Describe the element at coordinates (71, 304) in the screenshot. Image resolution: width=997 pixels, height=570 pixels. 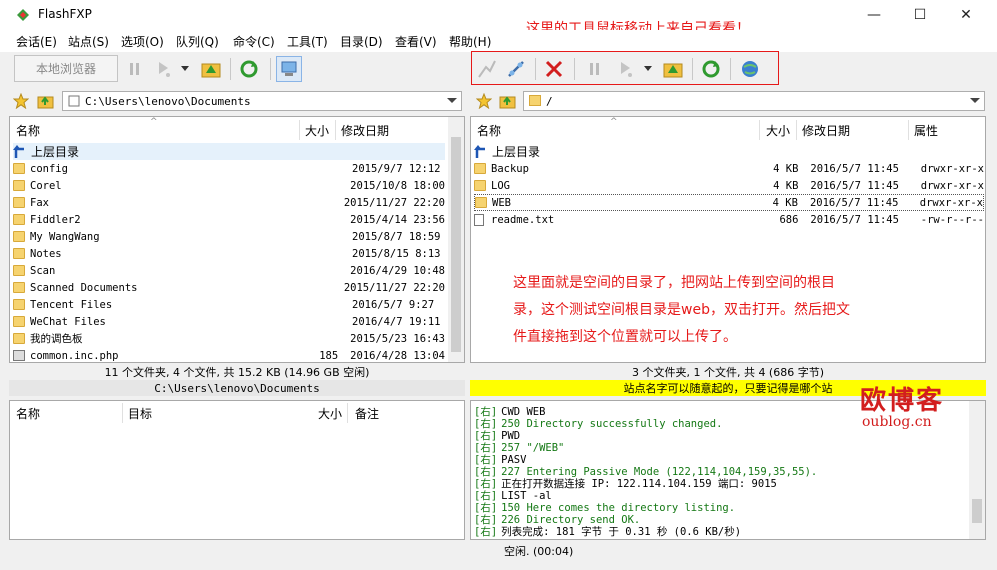
I see `file-name: Tencent Files` at that location.